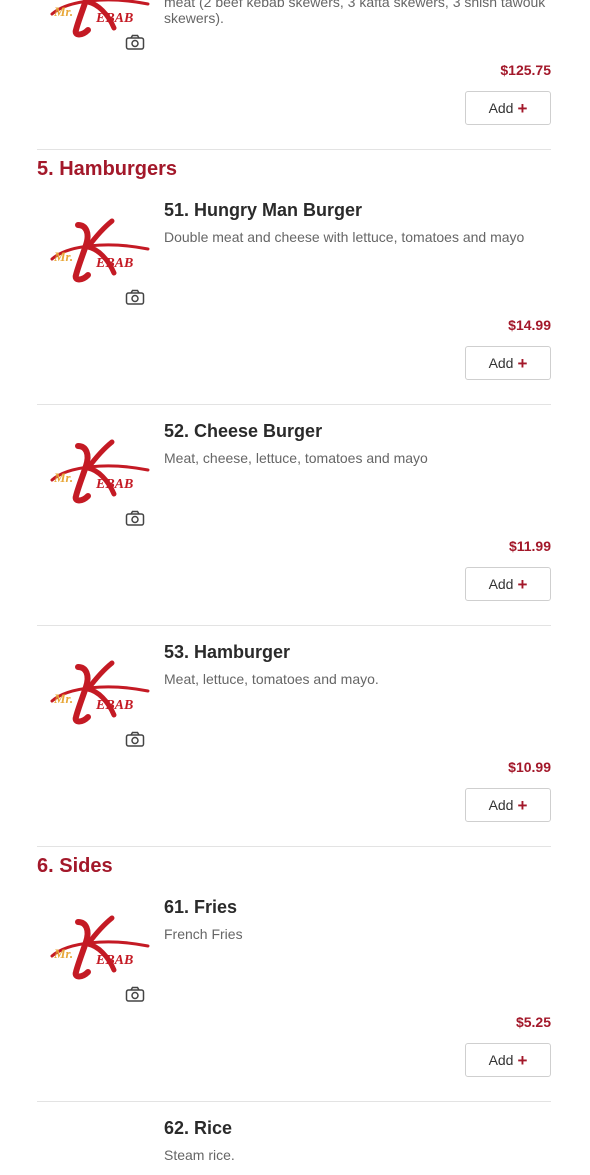 This screenshot has height=1175, width=590. Describe the element at coordinates (200, 907) in the screenshot. I see `item-title: 61. Fries` at that location.